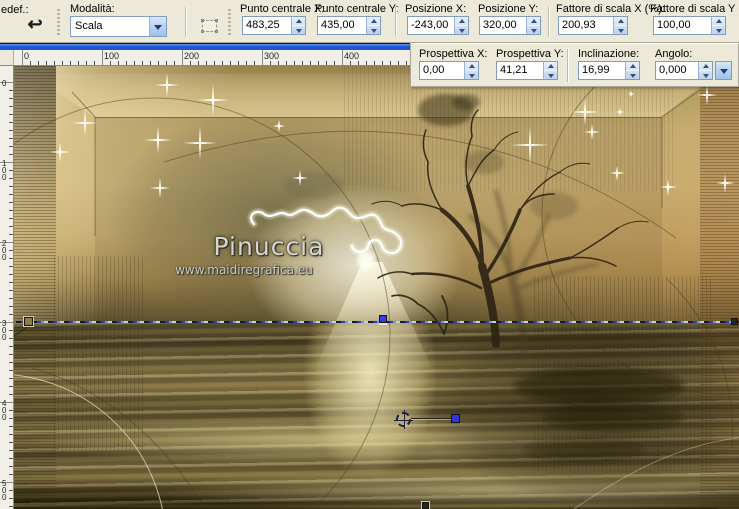 The width and height of the screenshot is (739, 509). What do you see at coordinates (89, 26) in the screenshot?
I see `mode-value: Scala` at bounding box center [89, 26].